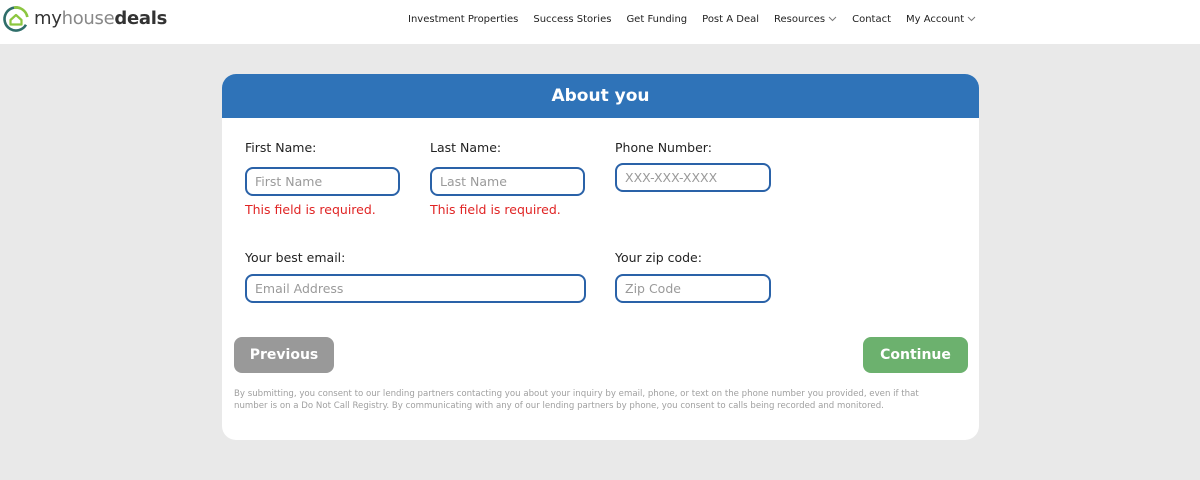 Image resolution: width=1200 pixels, height=480 pixels. What do you see at coordinates (322, 181) in the screenshot?
I see `first-name-input` at bounding box center [322, 181].